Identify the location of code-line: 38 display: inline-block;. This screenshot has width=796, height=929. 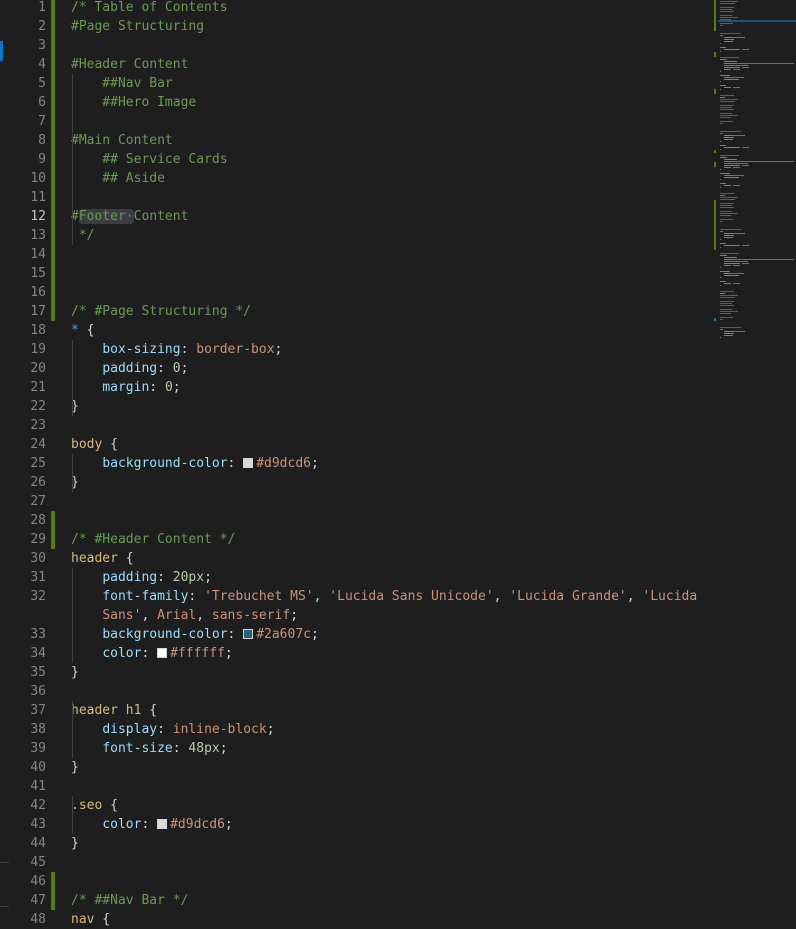
(353, 729).